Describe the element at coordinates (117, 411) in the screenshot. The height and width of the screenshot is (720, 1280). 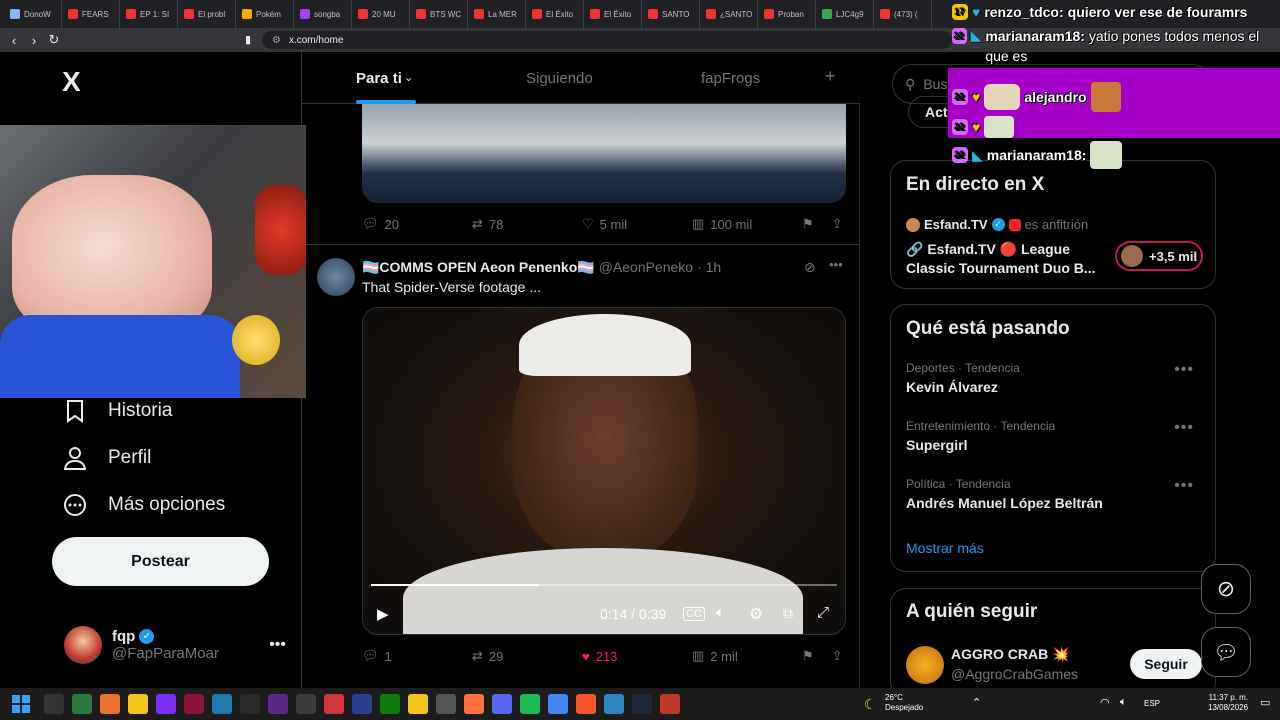
I see `nav-historia: Historia` at that location.